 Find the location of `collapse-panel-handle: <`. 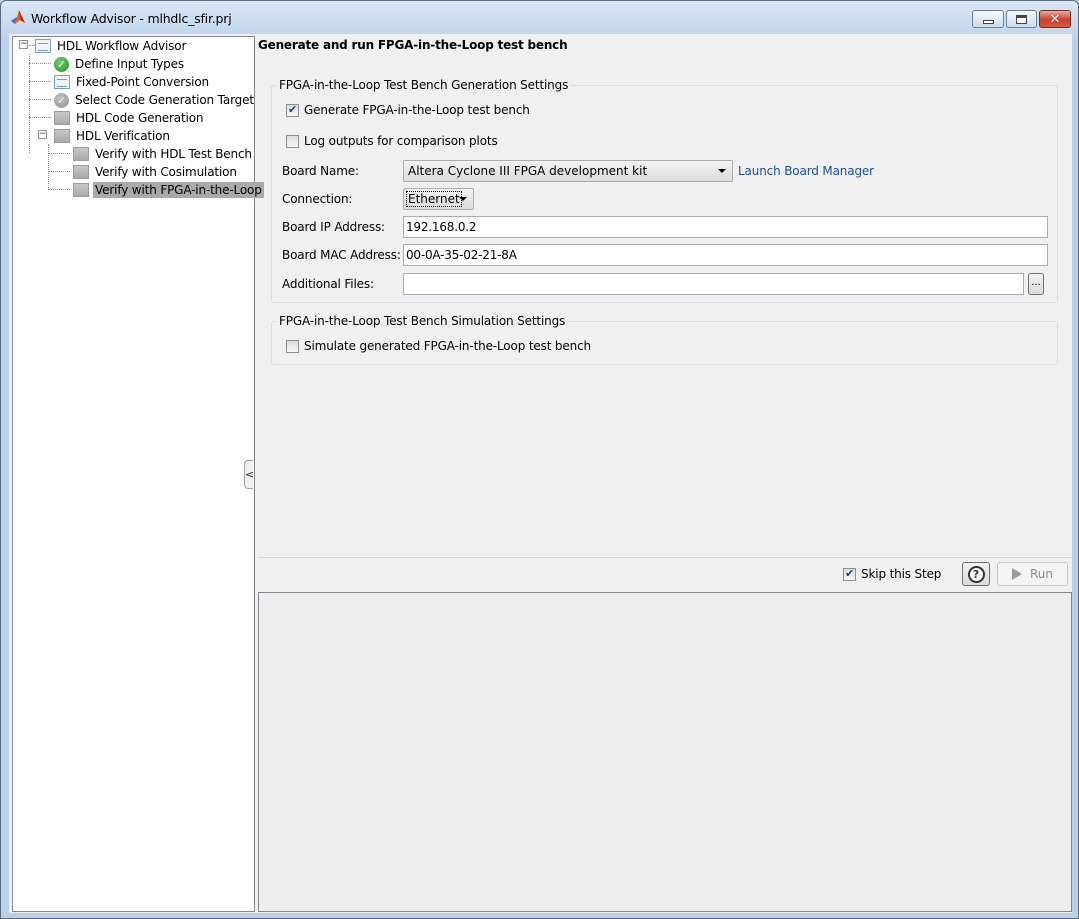

collapse-panel-handle: < is located at coordinates (249, 474).